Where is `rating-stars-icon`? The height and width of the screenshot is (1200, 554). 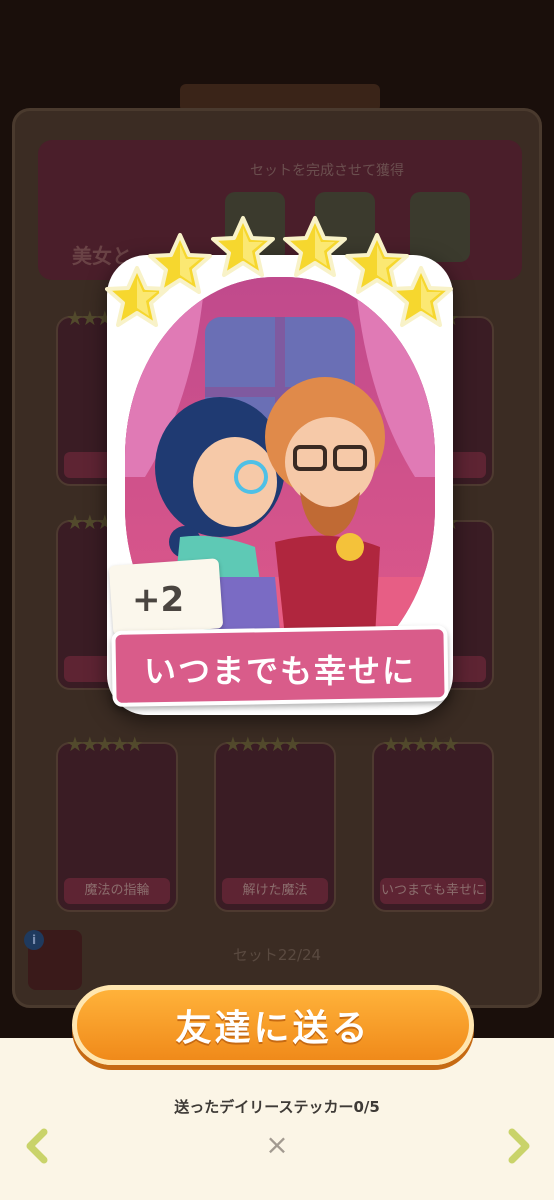 rating-stars-icon is located at coordinates (279, 271).